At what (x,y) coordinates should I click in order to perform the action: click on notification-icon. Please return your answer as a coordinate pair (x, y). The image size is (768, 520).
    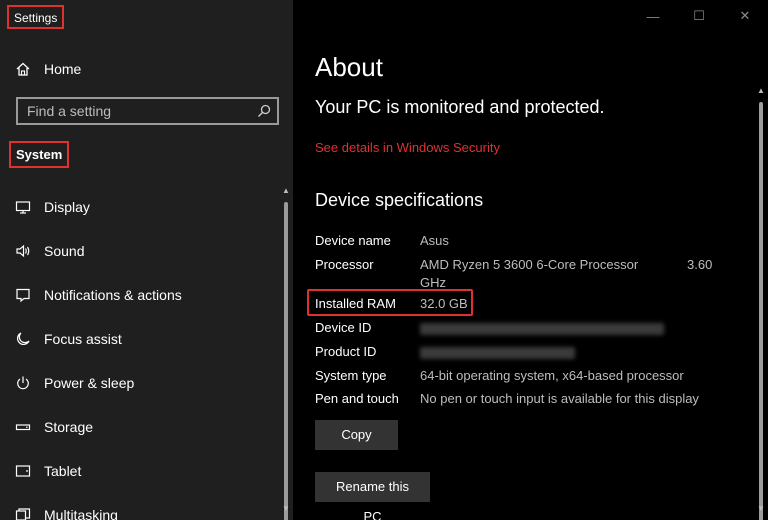
    Looking at the image, I should click on (23, 295).